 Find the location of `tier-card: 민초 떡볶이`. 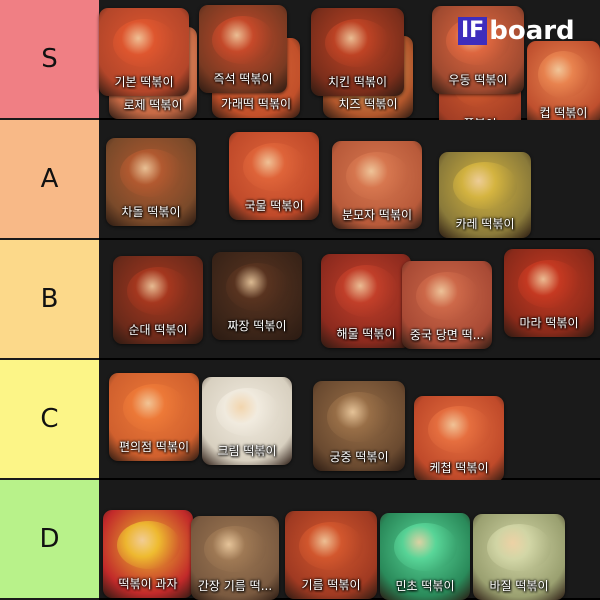

tier-card: 민초 떡볶이 is located at coordinates (425, 556).